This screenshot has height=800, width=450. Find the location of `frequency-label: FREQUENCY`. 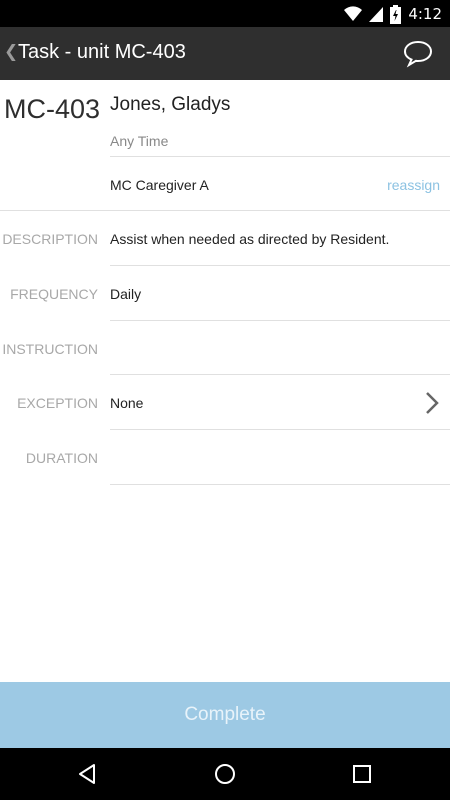

frequency-label: FREQUENCY is located at coordinates (54, 294).